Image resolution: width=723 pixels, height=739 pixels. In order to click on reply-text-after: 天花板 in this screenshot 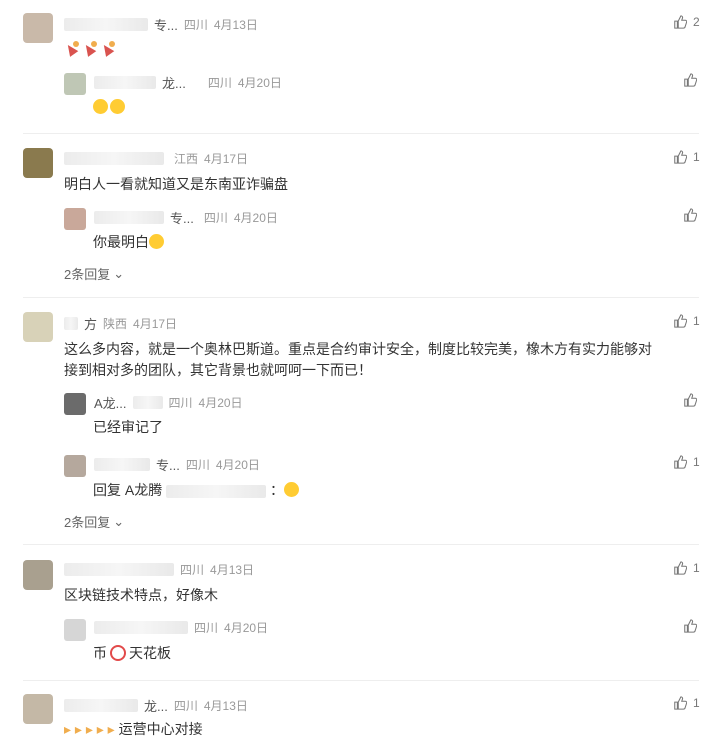, I will do `click(150, 653)`.